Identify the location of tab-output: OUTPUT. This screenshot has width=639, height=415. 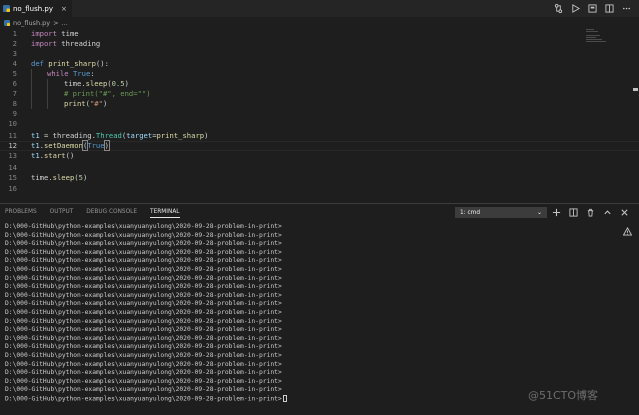
(62, 212).